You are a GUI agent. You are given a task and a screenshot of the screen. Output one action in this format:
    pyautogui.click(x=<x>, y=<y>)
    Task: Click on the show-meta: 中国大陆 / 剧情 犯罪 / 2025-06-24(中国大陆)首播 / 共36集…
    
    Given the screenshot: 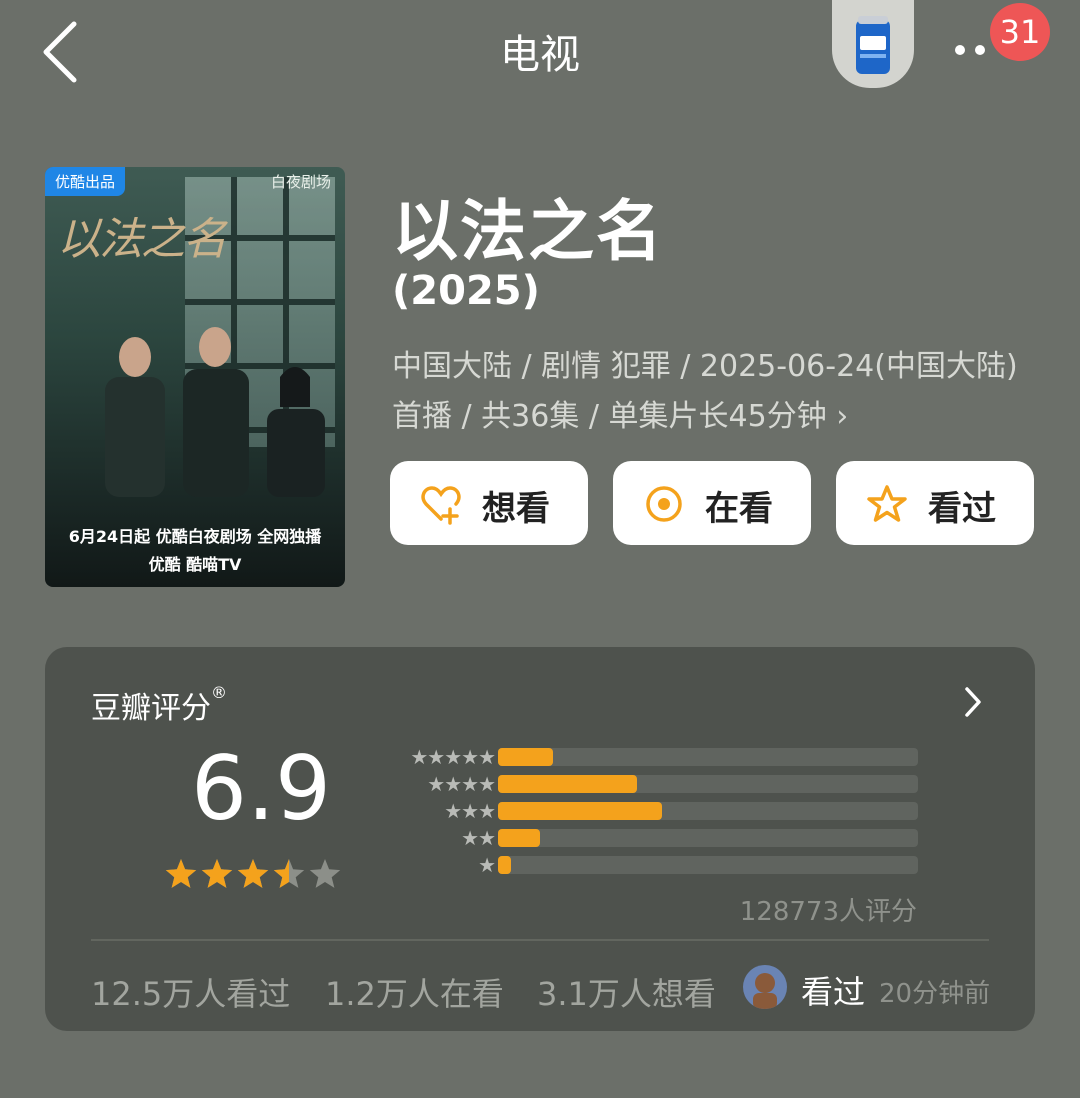 What is the action you would take?
    pyautogui.click(x=712, y=392)
    